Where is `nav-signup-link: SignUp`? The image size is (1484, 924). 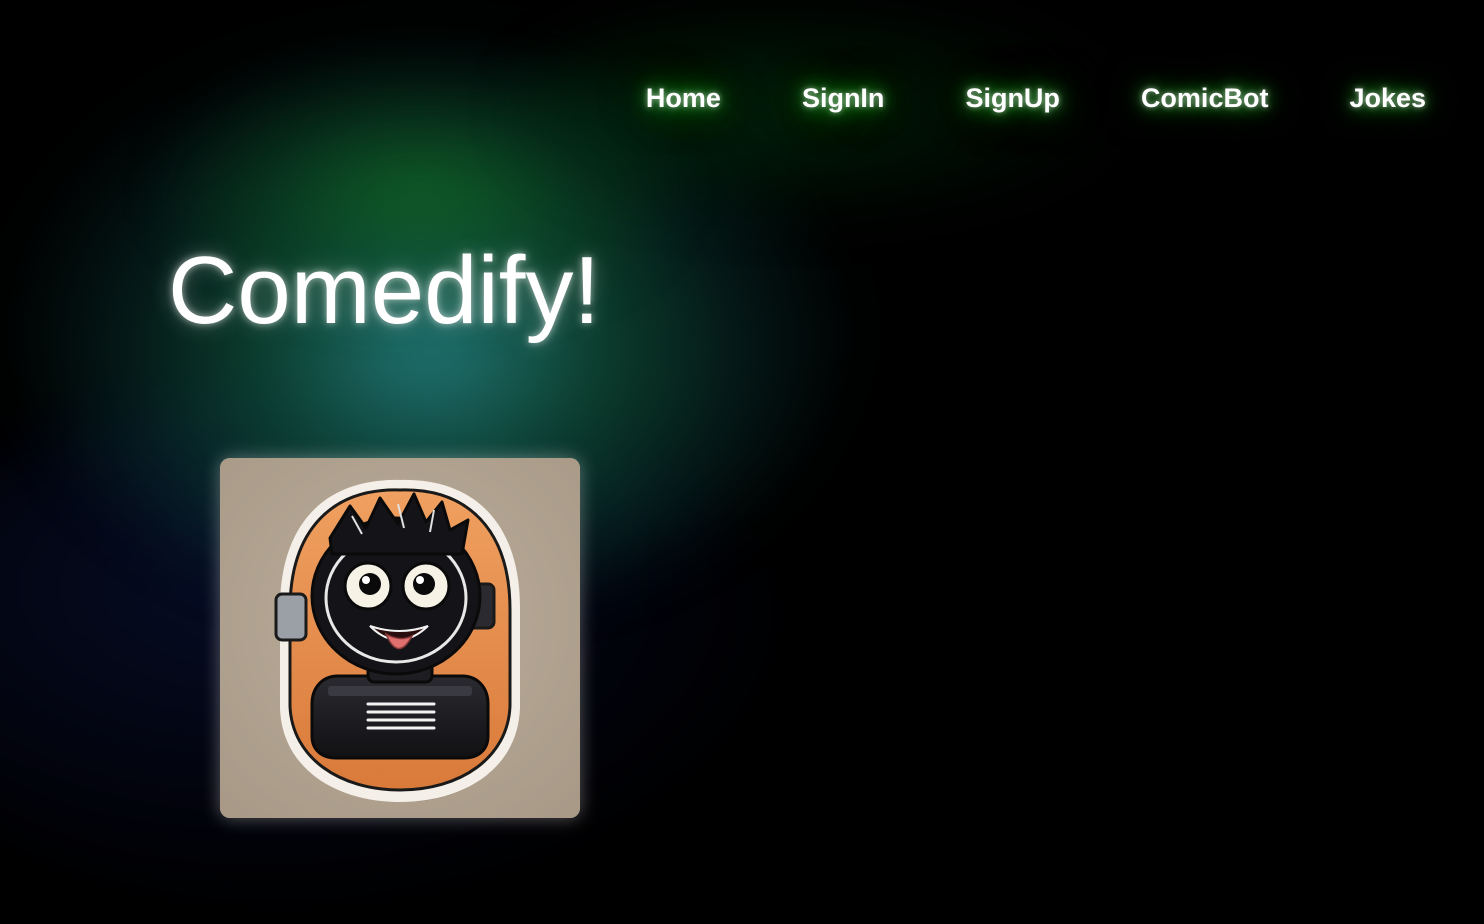
nav-signup-link: SignUp is located at coordinates (1012, 98).